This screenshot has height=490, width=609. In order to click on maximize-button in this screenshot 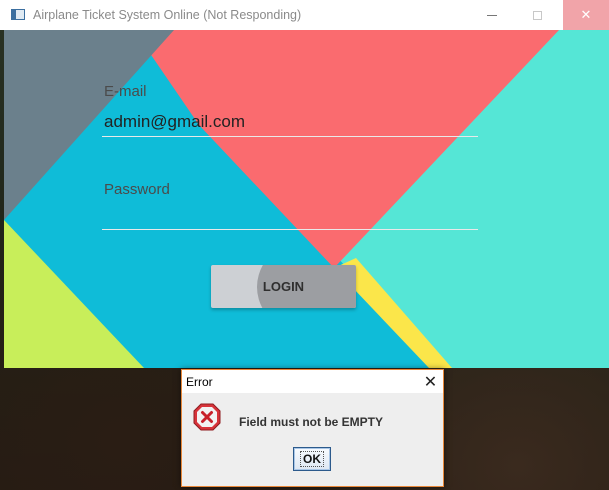, I will do `click(537, 15)`.